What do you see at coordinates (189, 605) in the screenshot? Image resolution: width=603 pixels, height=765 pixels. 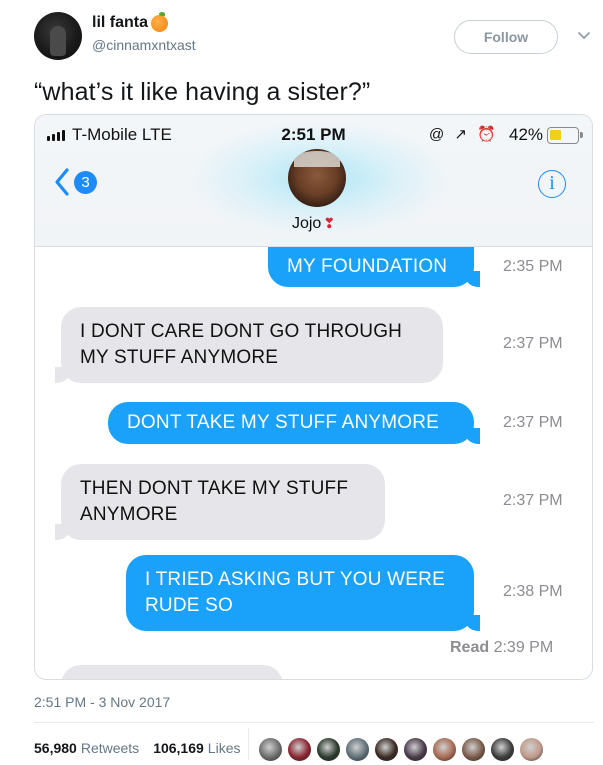 I see `message-text: RUDE SO` at bounding box center [189, 605].